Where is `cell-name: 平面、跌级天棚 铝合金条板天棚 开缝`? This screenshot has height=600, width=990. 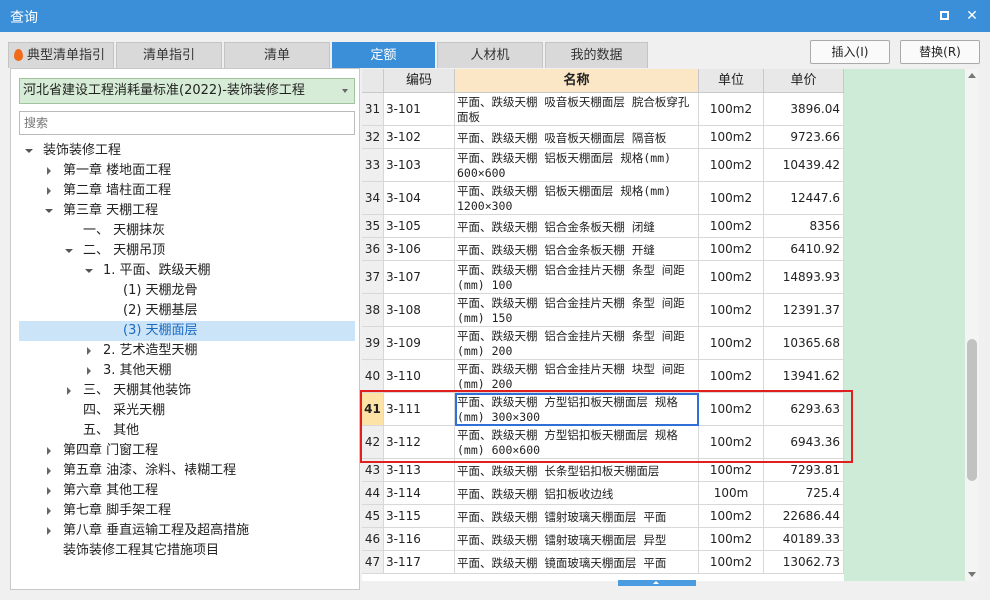
cell-name: 平面、跌级天棚 铝合金条板天棚 开缝 is located at coordinates (577, 249).